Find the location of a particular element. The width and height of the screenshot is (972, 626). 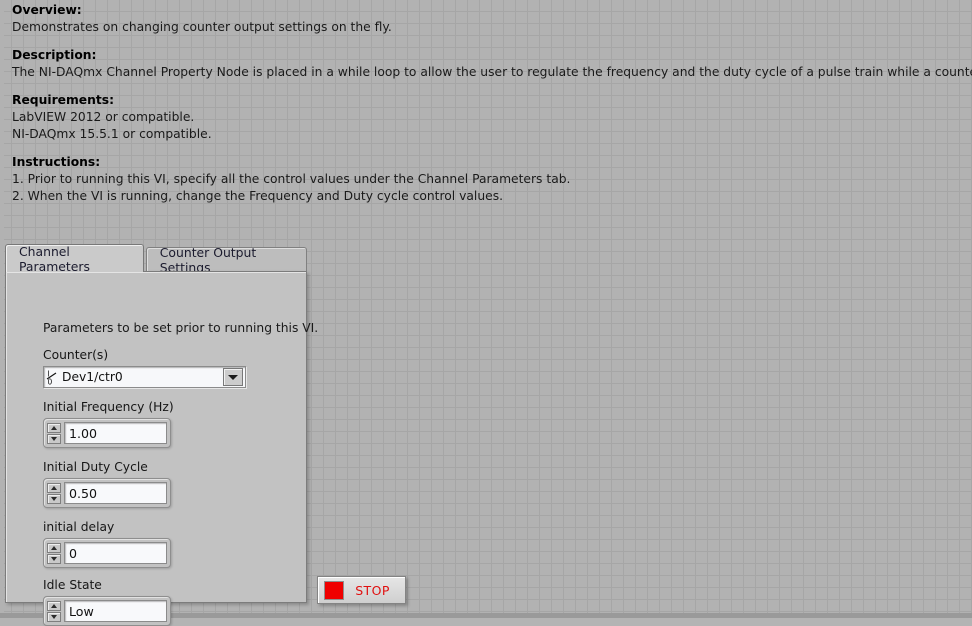

svg-text: 0 is located at coordinates (50, 381).